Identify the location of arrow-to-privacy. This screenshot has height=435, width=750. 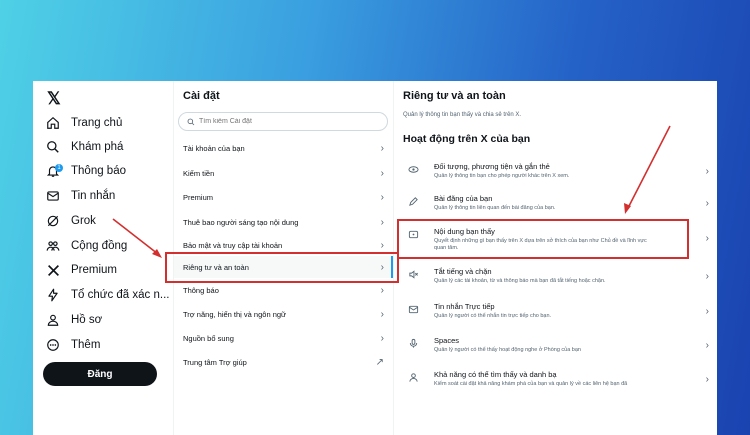
(135, 236).